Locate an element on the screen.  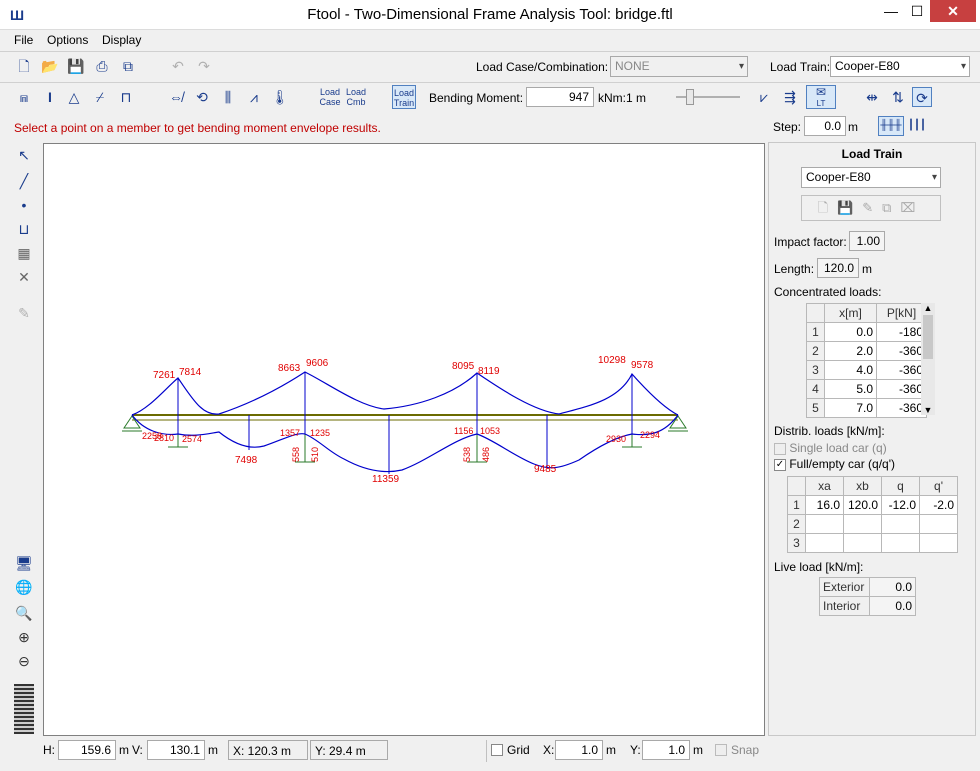
table-cell: 7.0 is located at coordinates (850, 408).